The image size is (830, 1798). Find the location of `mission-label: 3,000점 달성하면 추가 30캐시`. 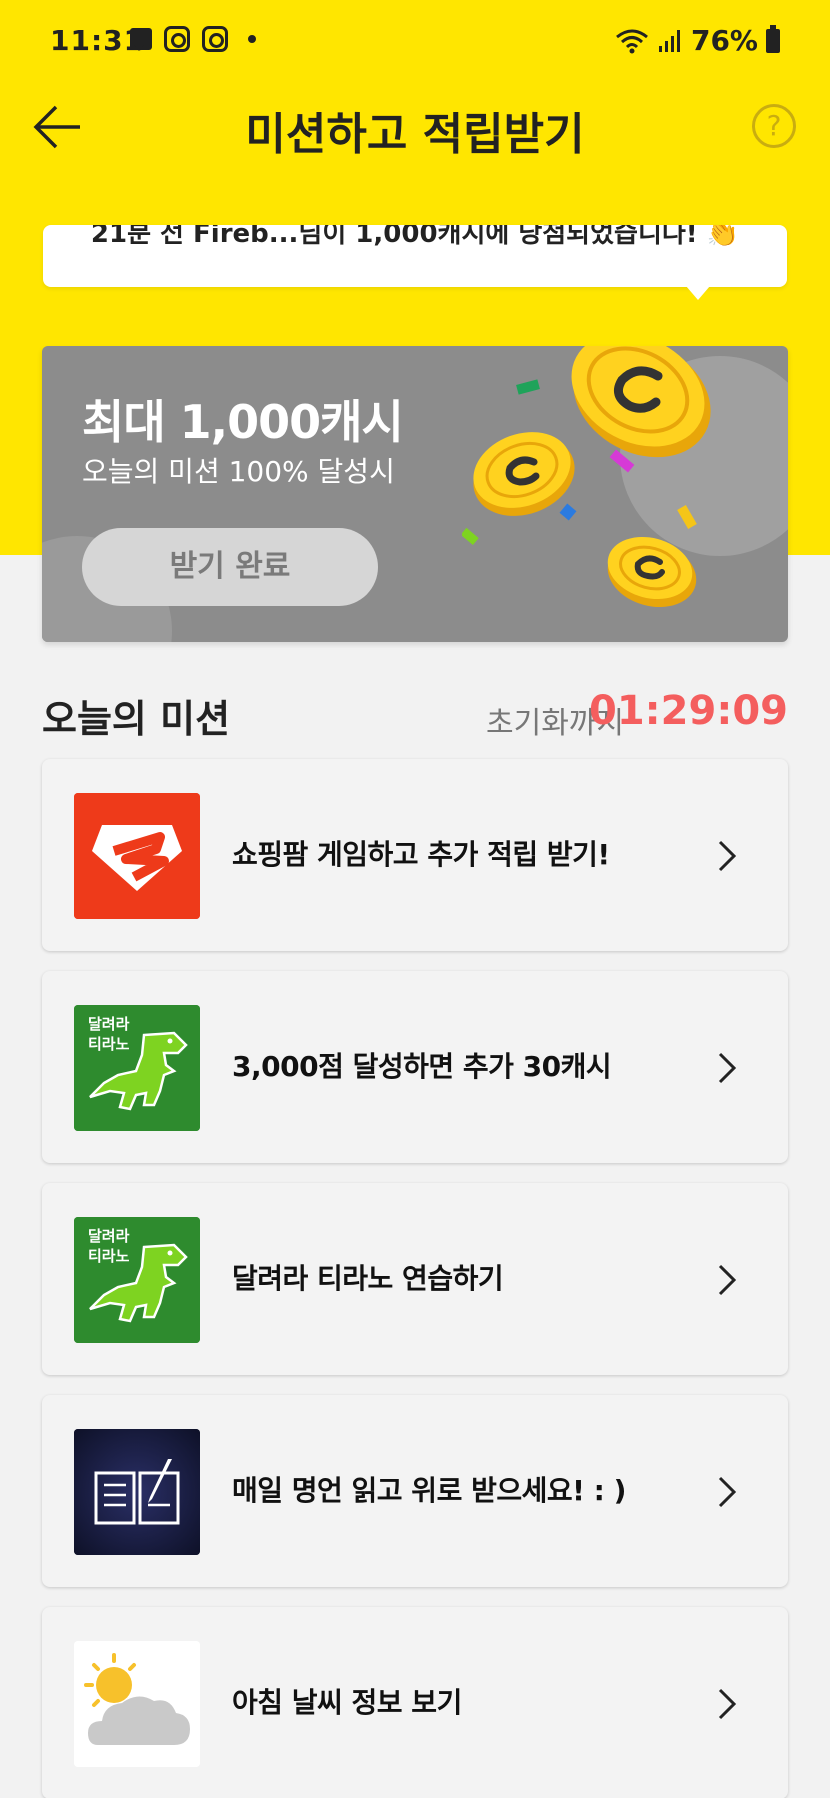

mission-label: 3,000점 달성하면 추가 30캐시 is located at coordinates (422, 1066).